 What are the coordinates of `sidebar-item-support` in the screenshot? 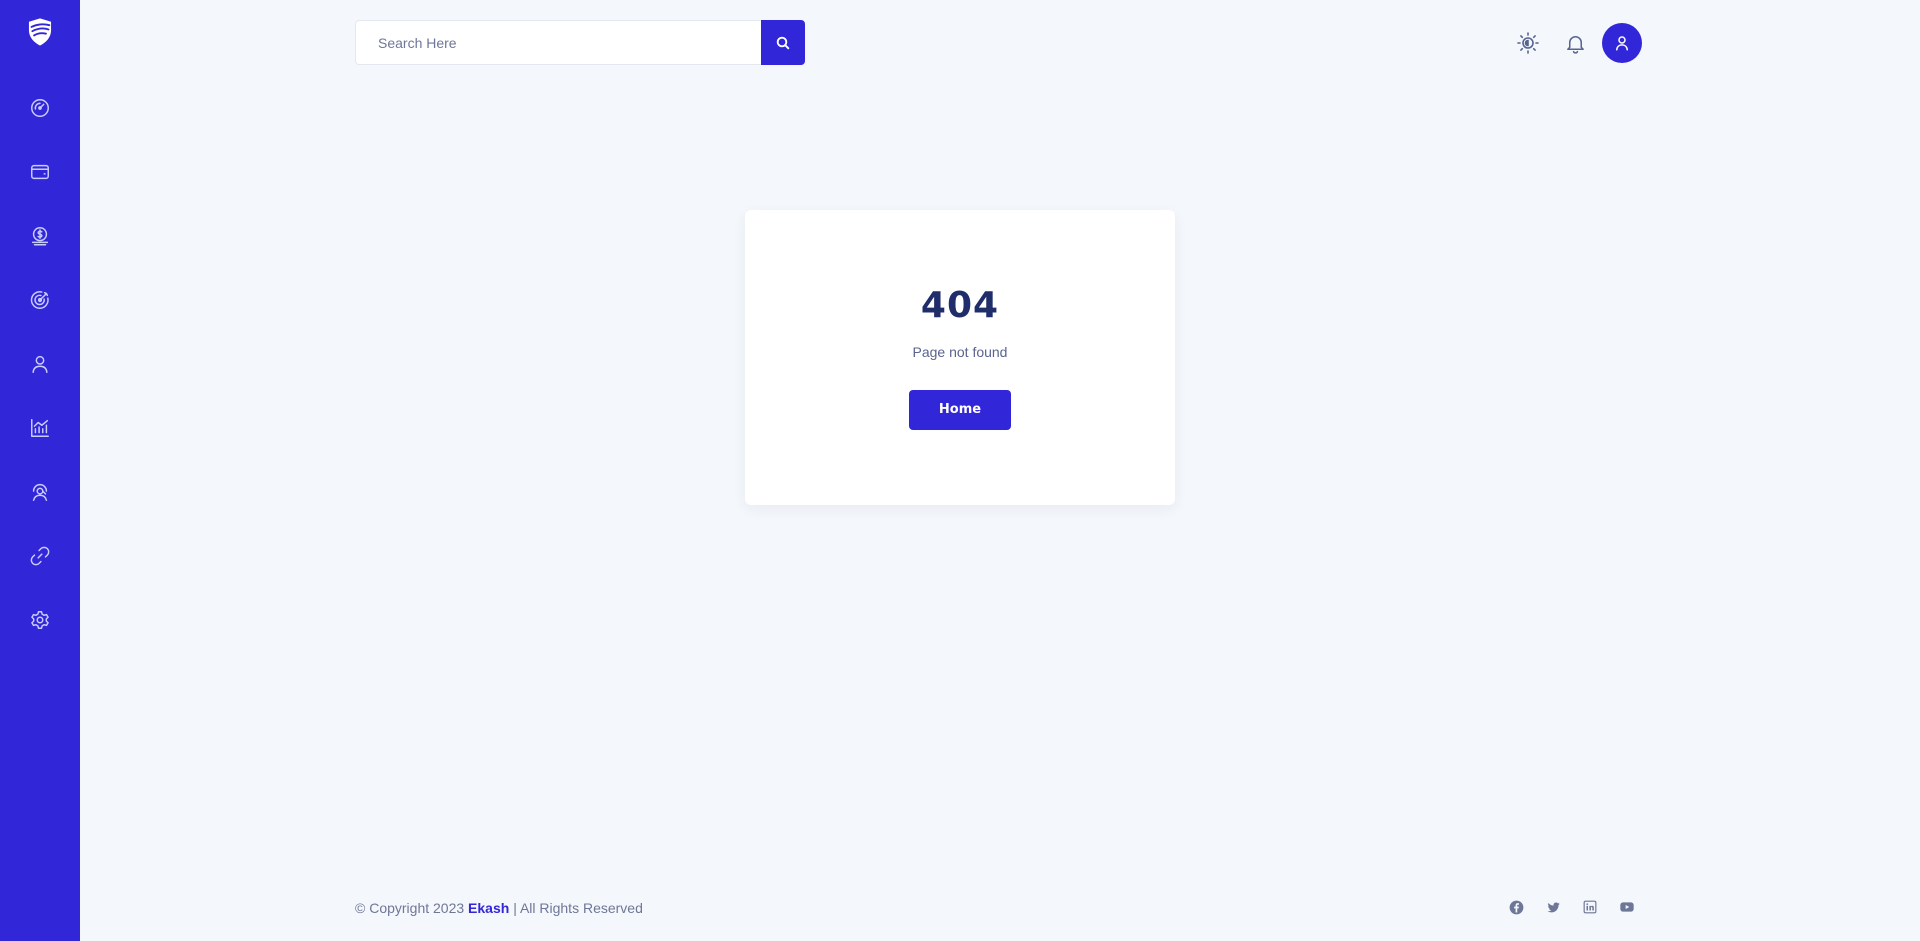 It's located at (40, 492).